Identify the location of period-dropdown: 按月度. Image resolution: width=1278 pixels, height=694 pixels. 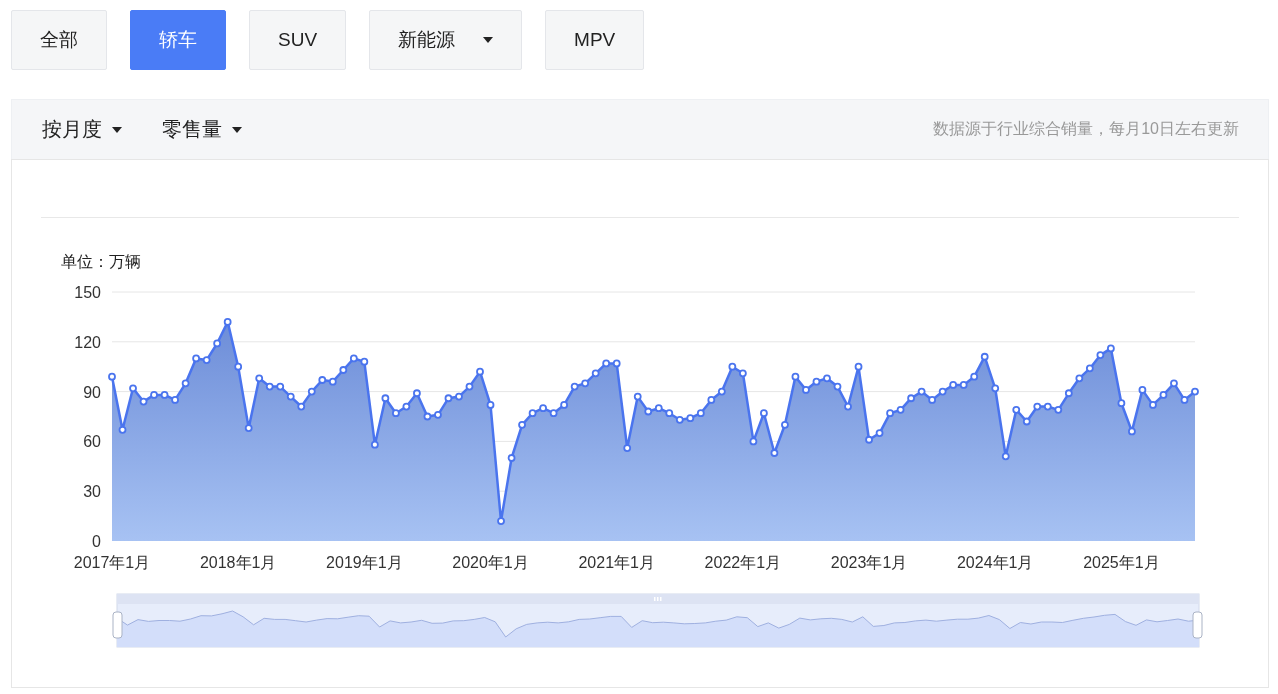
(82, 129).